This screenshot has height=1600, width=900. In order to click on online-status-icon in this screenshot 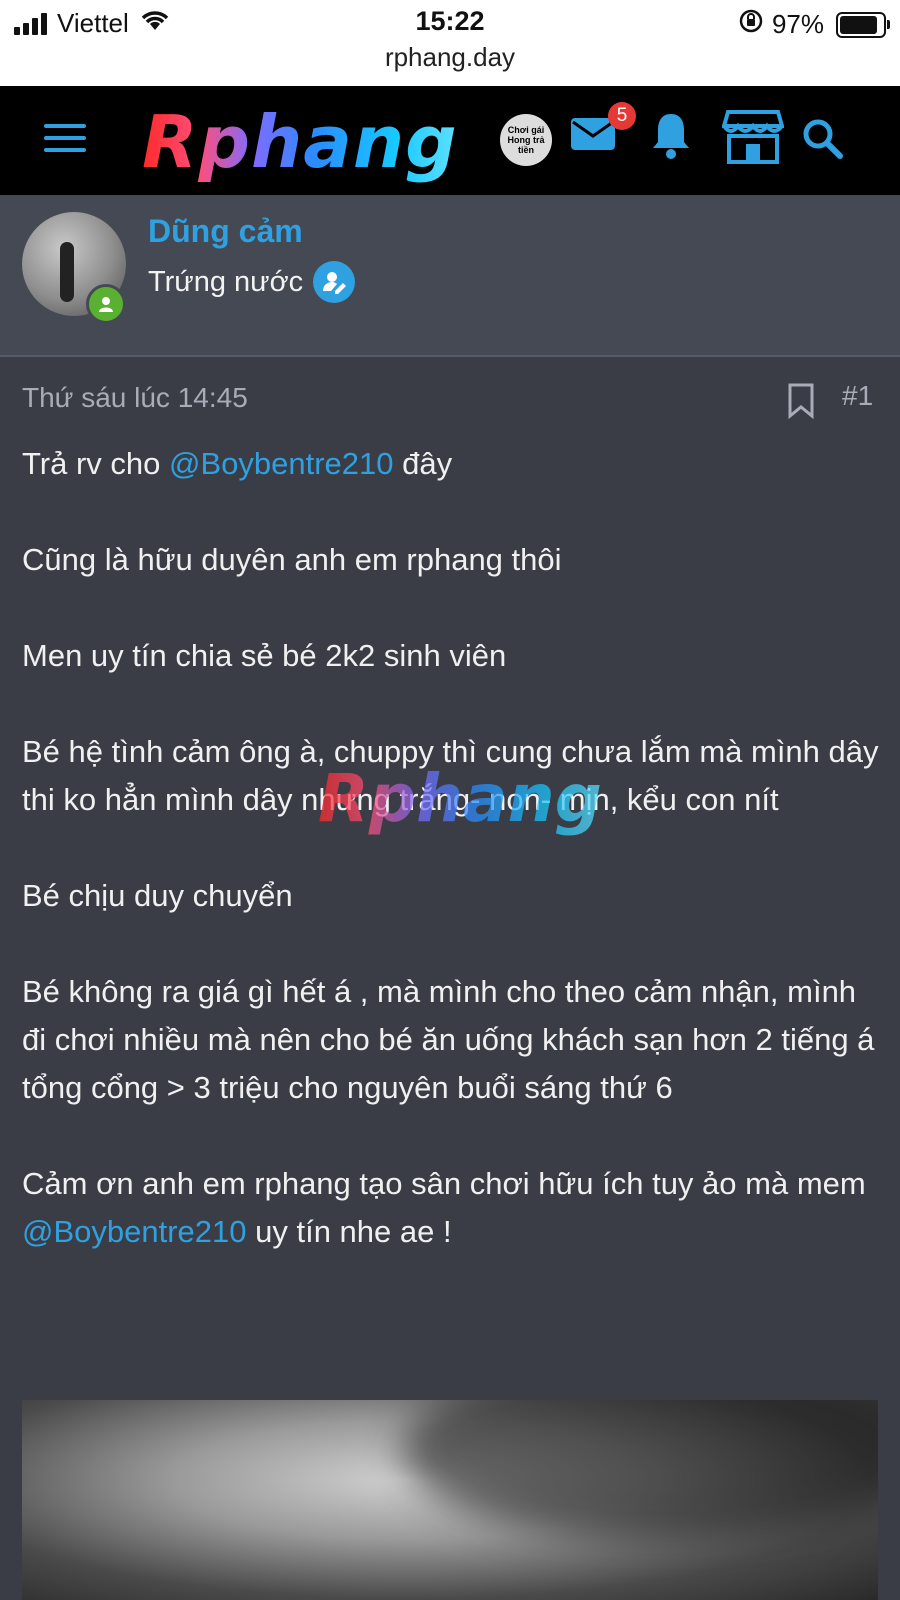, I will do `click(106, 304)`.